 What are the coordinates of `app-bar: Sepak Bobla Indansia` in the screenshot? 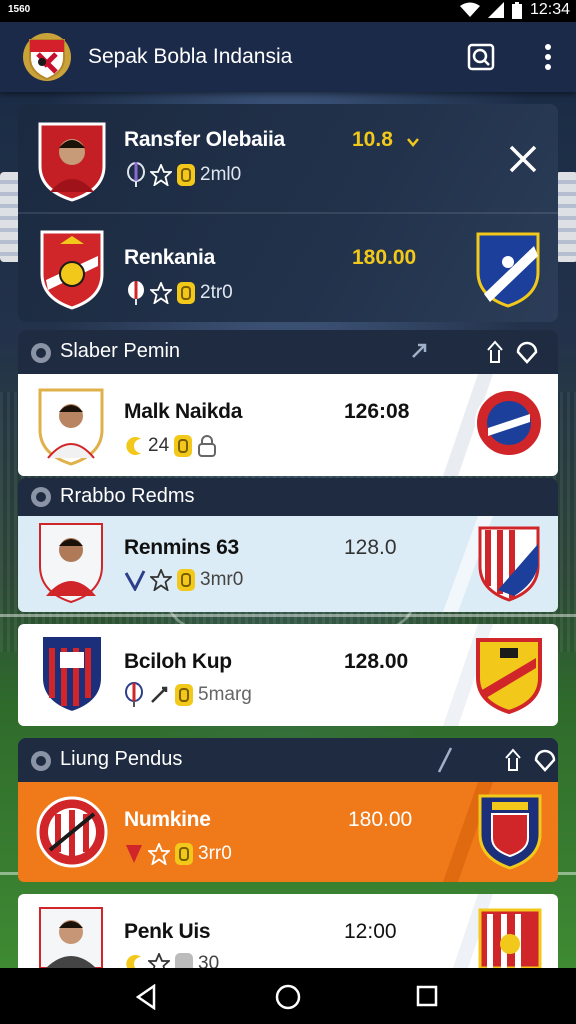 It's located at (288, 57).